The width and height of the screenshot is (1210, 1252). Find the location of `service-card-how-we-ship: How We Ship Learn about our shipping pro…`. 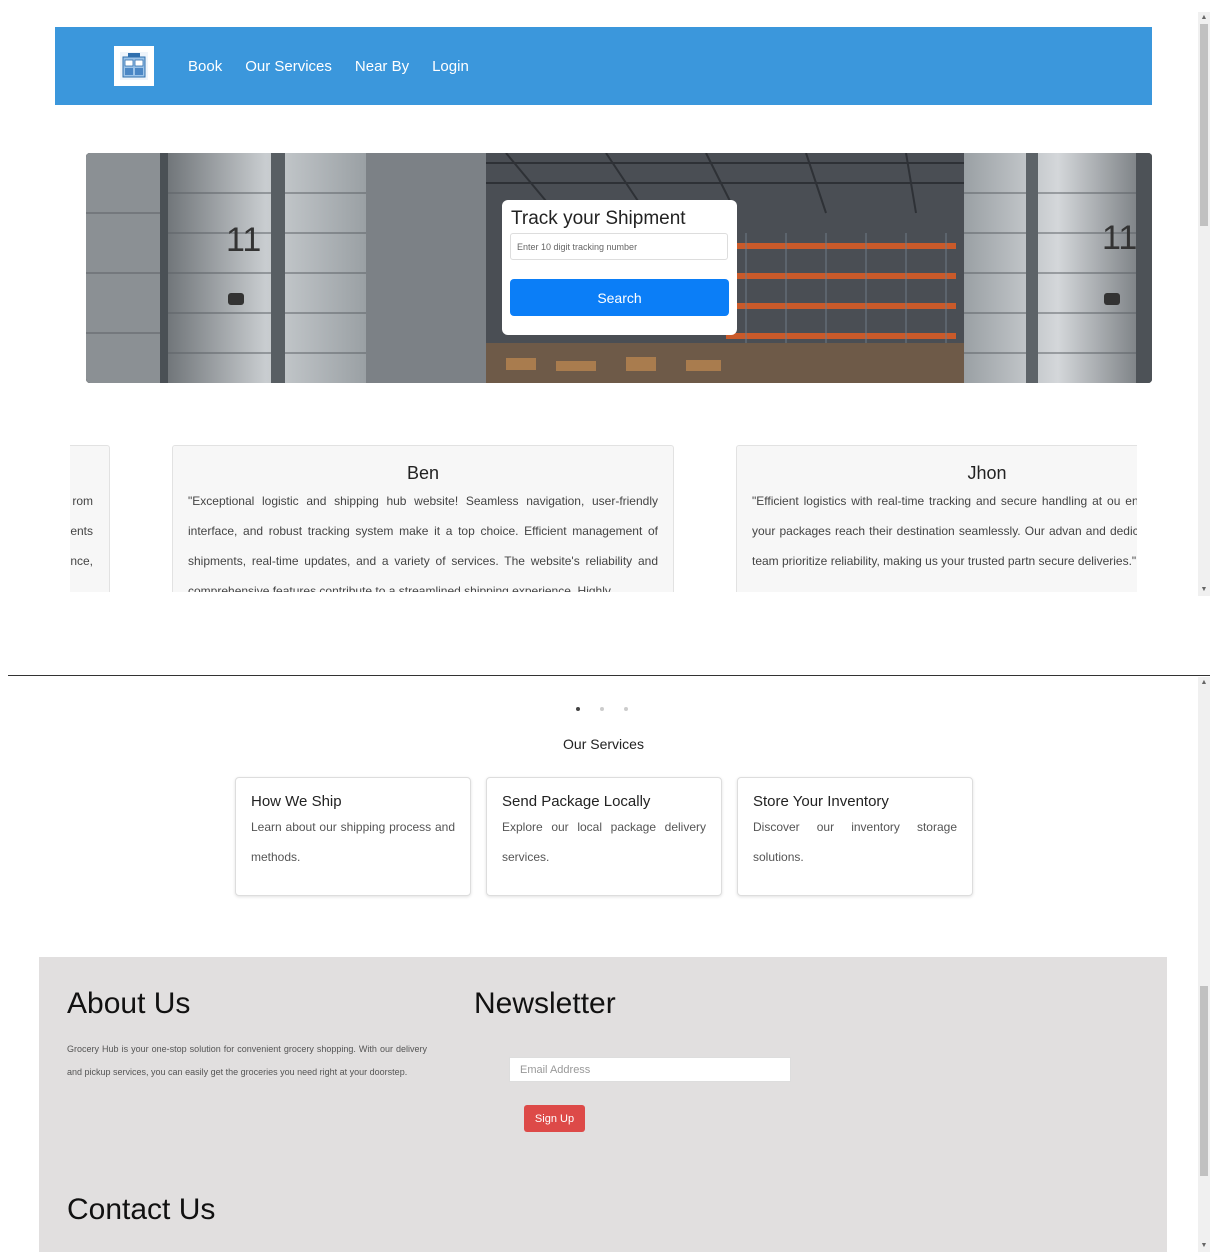

service-card-how-we-ship: How We Ship Learn about our shipping pro… is located at coordinates (353, 836).